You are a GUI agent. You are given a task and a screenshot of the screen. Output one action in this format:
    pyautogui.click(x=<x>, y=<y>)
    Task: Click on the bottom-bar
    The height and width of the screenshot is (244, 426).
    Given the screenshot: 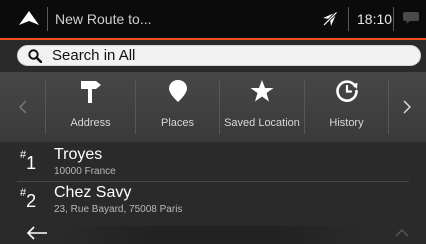 What is the action you would take?
    pyautogui.click(x=213, y=233)
    